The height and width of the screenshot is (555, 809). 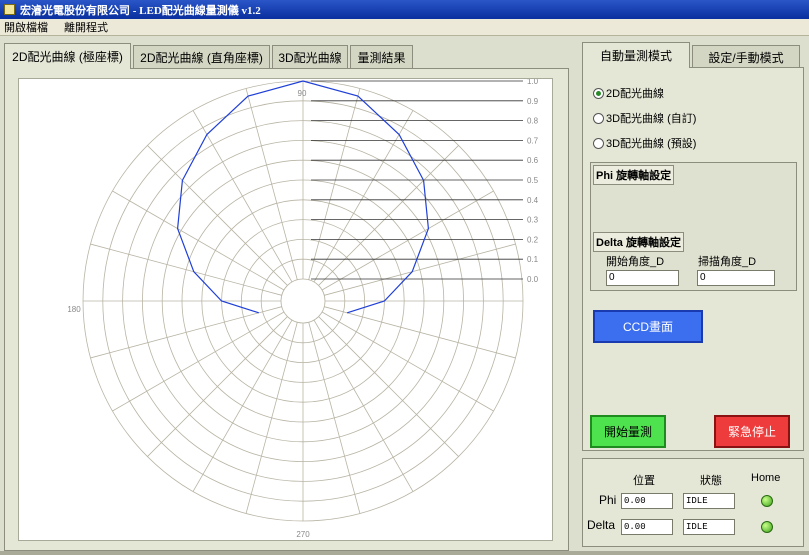 I want to click on angle-label-180: 180, so click(x=74, y=309).